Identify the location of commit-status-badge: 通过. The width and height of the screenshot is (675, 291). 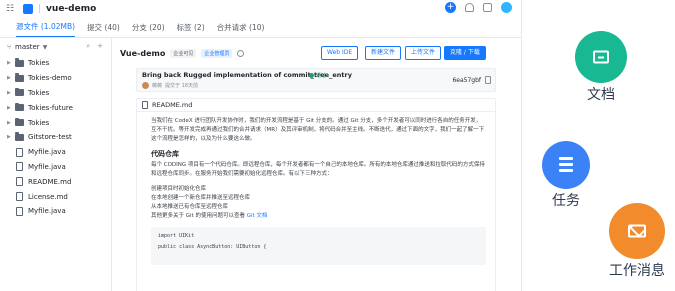
(317, 75).